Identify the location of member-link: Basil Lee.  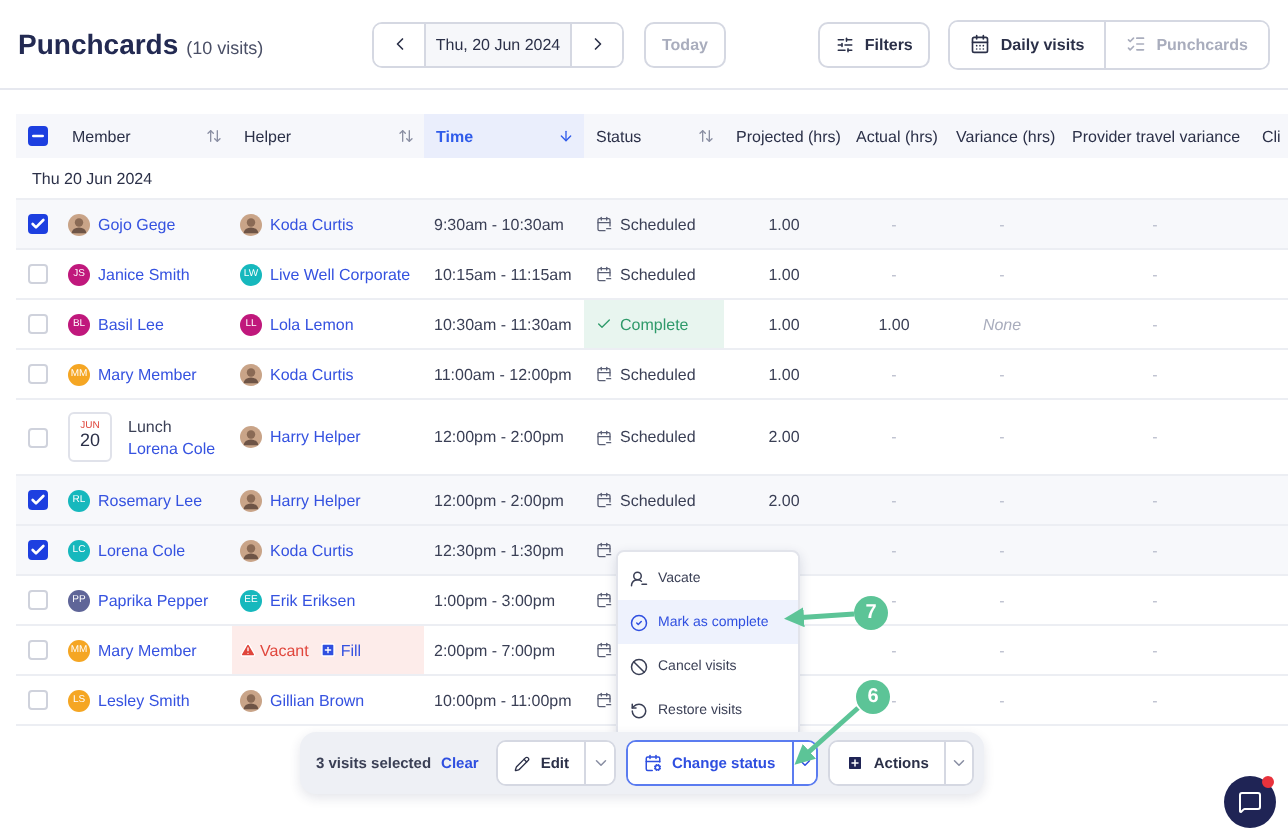
(131, 324).